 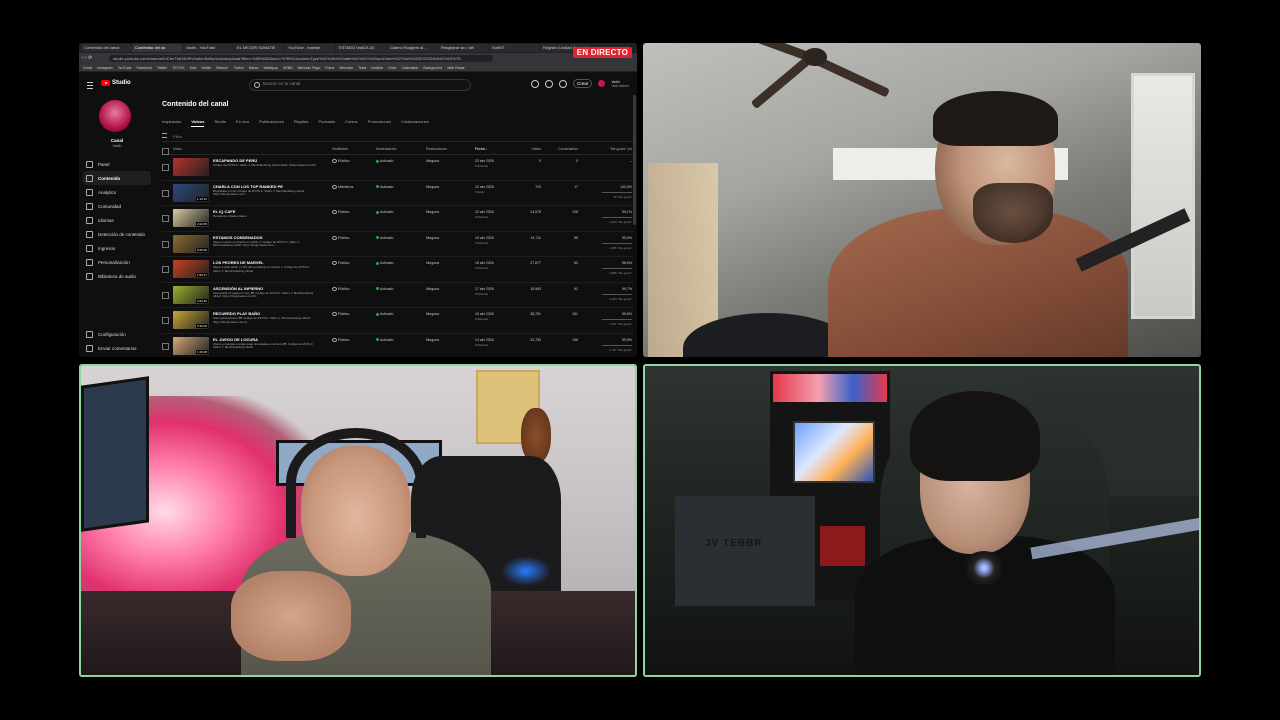 What do you see at coordinates (157, 48) in the screenshot?
I see `browser-tab: Contenido del ca` at bounding box center [157, 48].